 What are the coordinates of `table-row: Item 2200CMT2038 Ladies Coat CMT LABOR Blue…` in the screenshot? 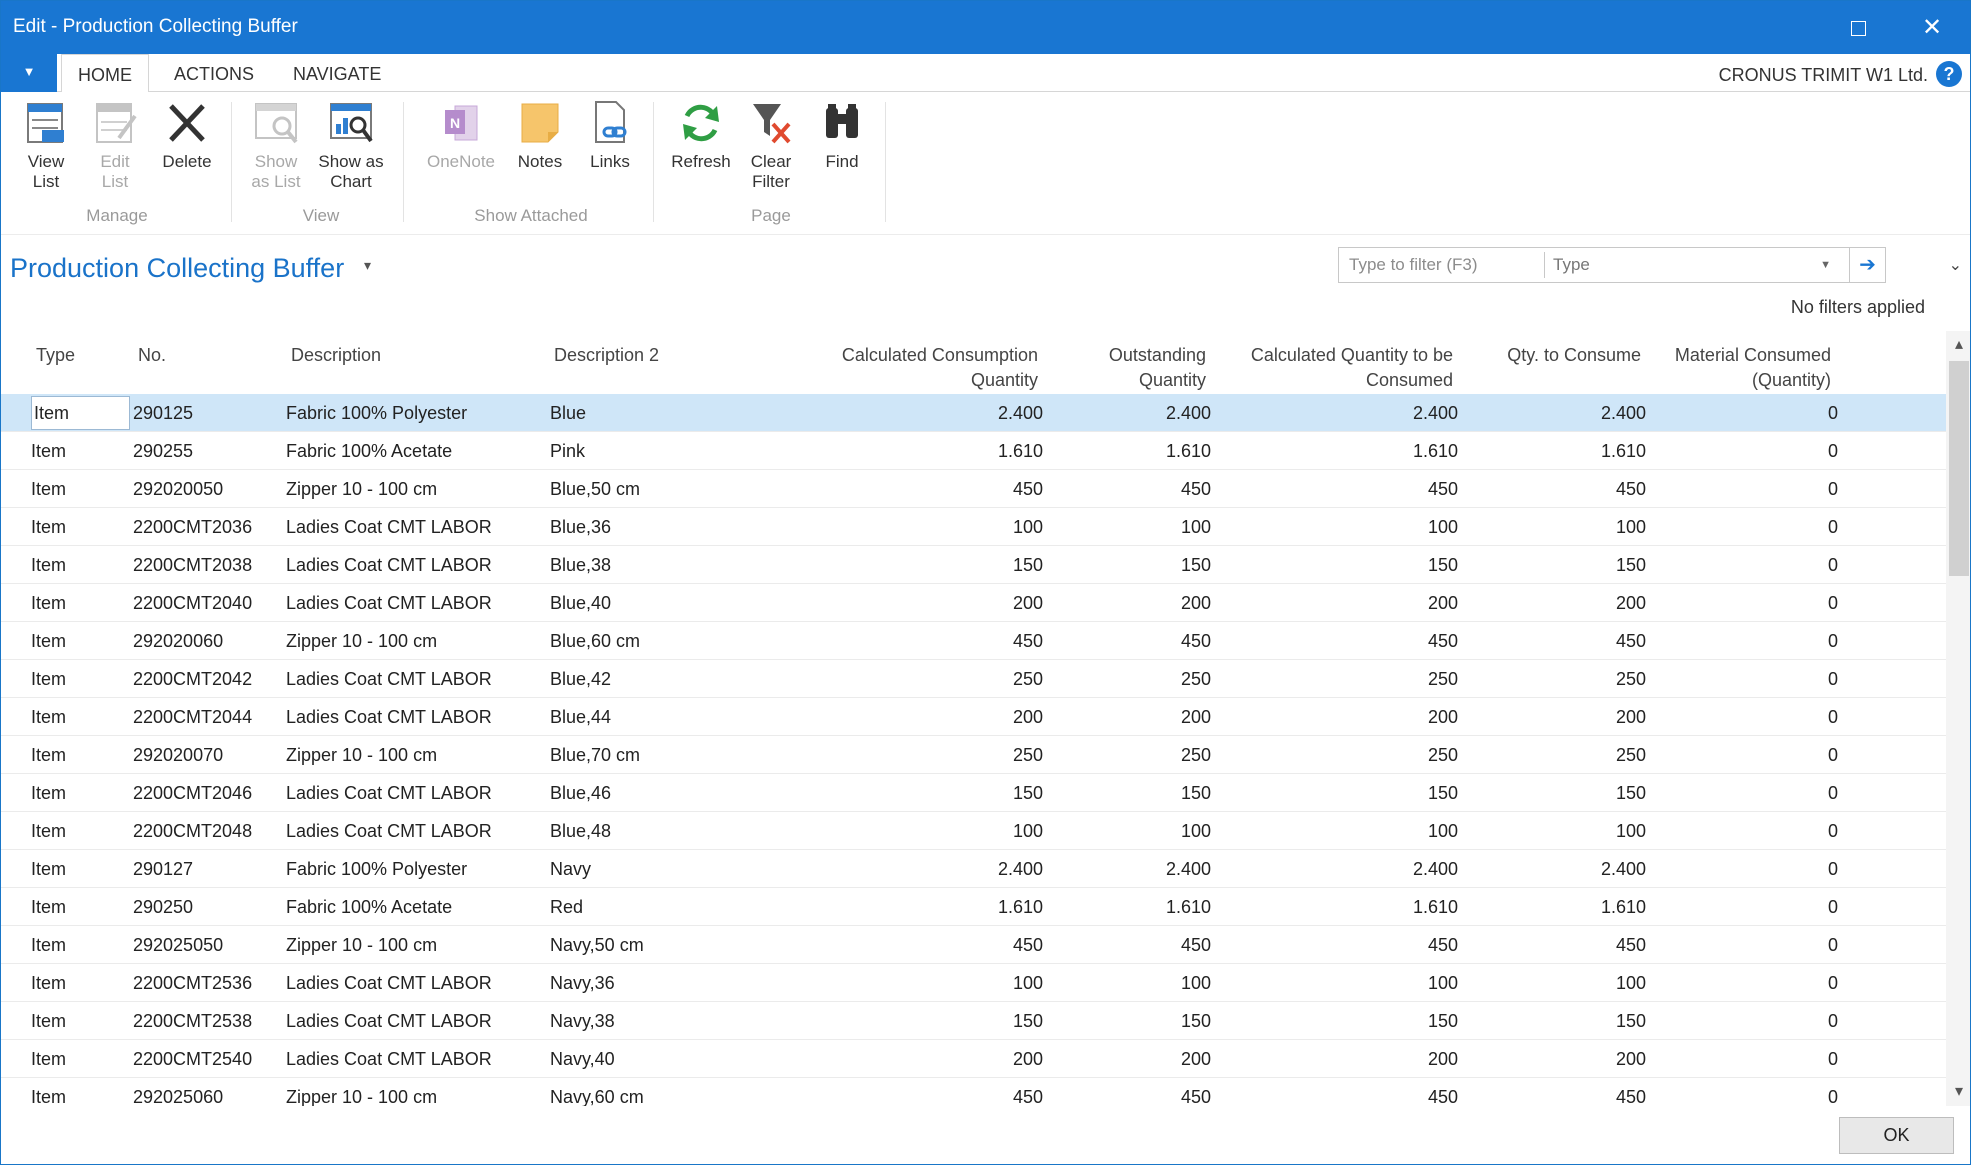 It's located at (973, 565).